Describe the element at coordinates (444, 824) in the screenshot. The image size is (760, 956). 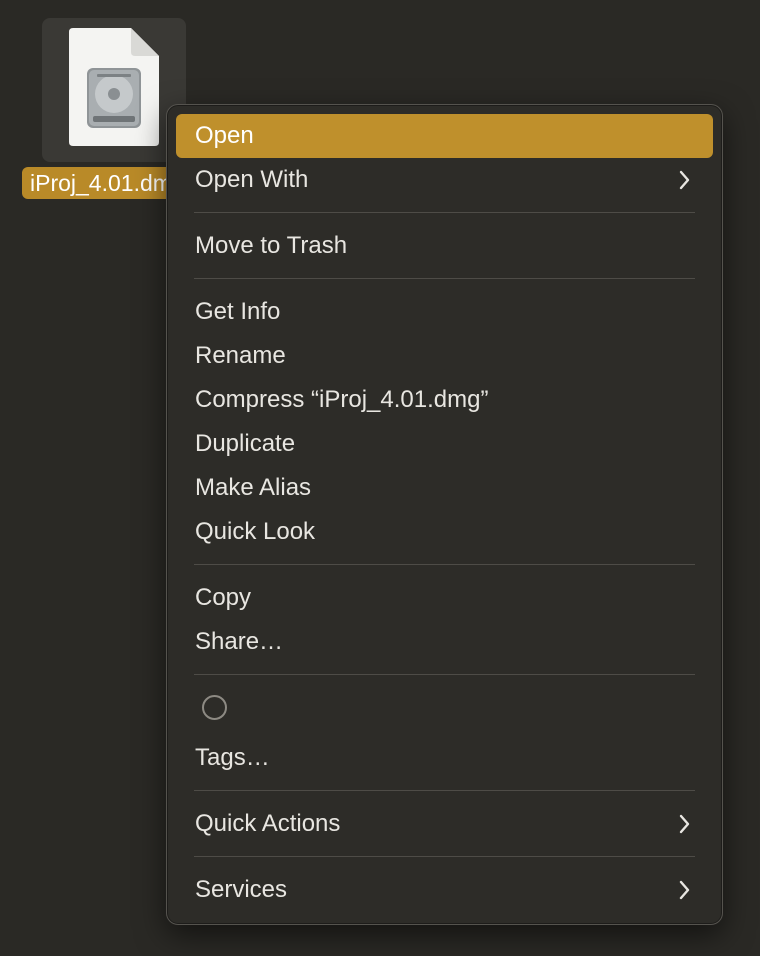
I see `menu-item-quick-actions: Quick Actions` at that location.